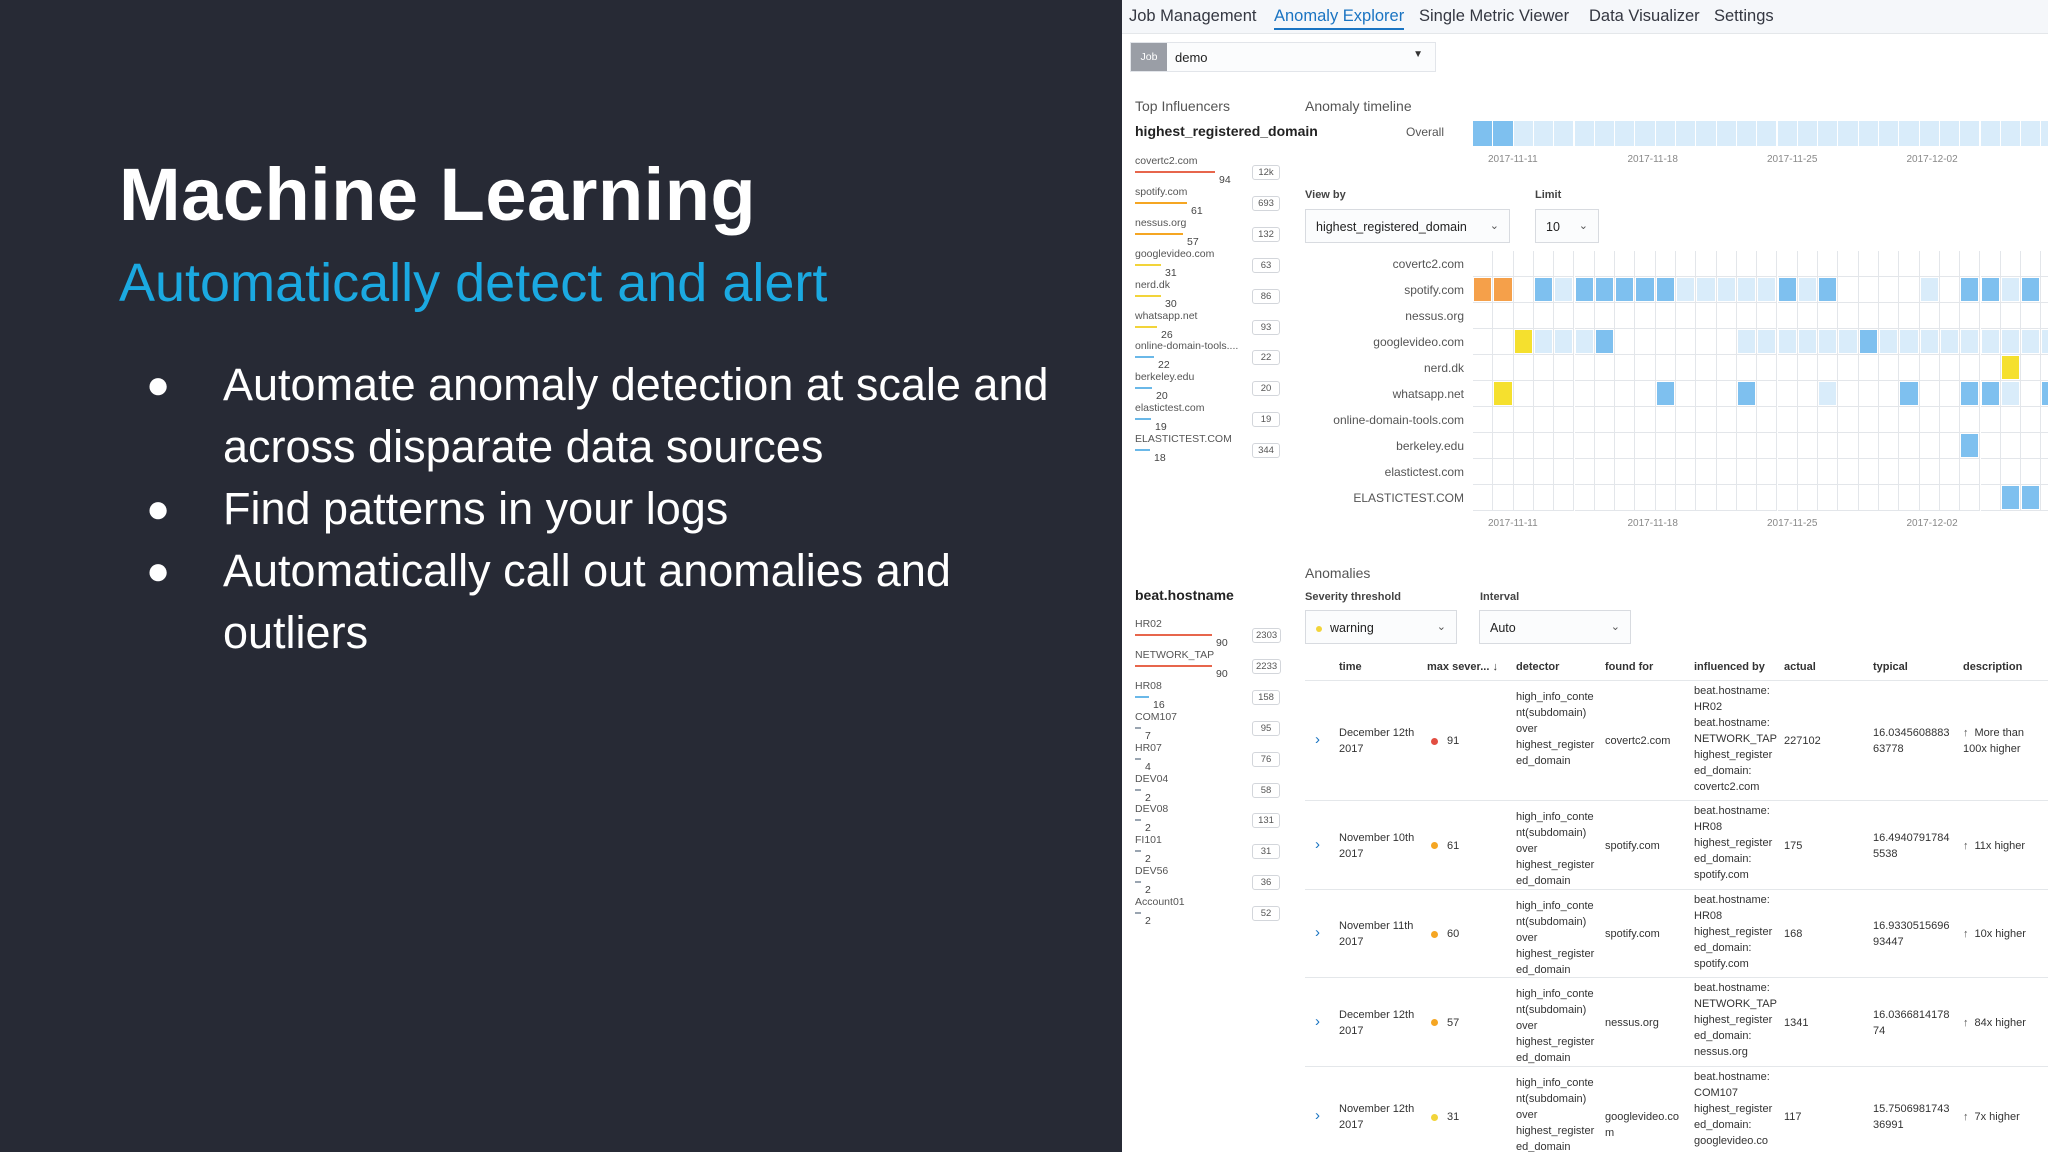  I want to click on influencer-item: Account01 2 52, so click(1211, 916).